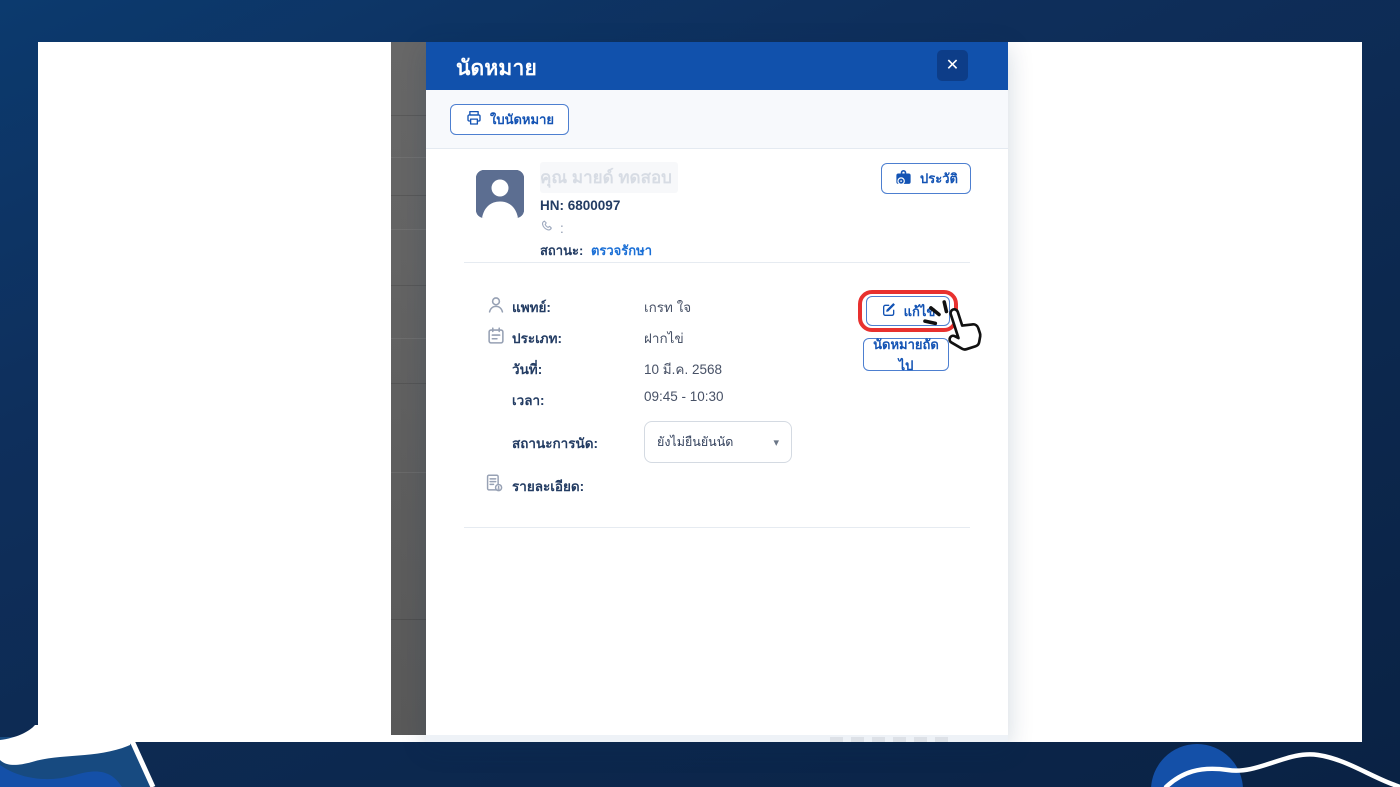 The image size is (1400, 787). I want to click on status-label: สถานะ:, so click(562, 250).